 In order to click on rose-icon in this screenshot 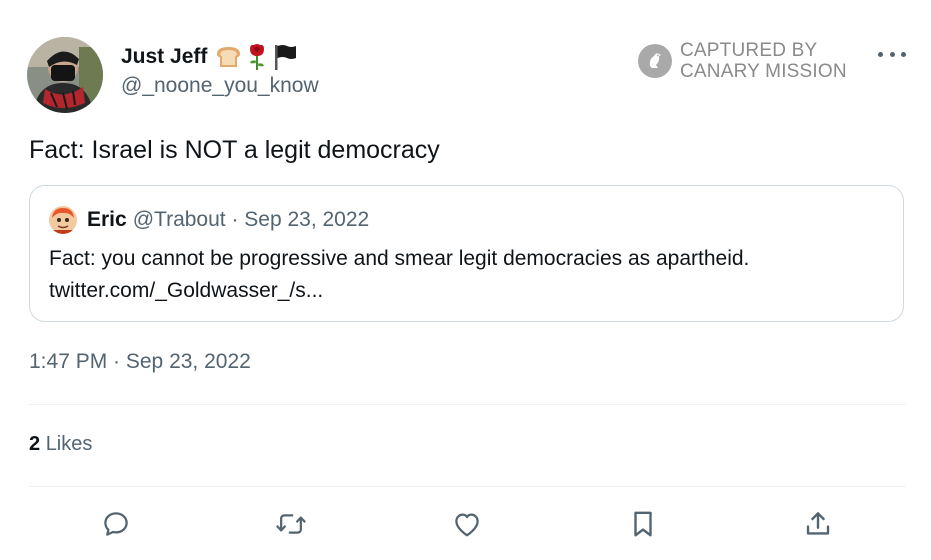, I will do `click(257, 57)`.